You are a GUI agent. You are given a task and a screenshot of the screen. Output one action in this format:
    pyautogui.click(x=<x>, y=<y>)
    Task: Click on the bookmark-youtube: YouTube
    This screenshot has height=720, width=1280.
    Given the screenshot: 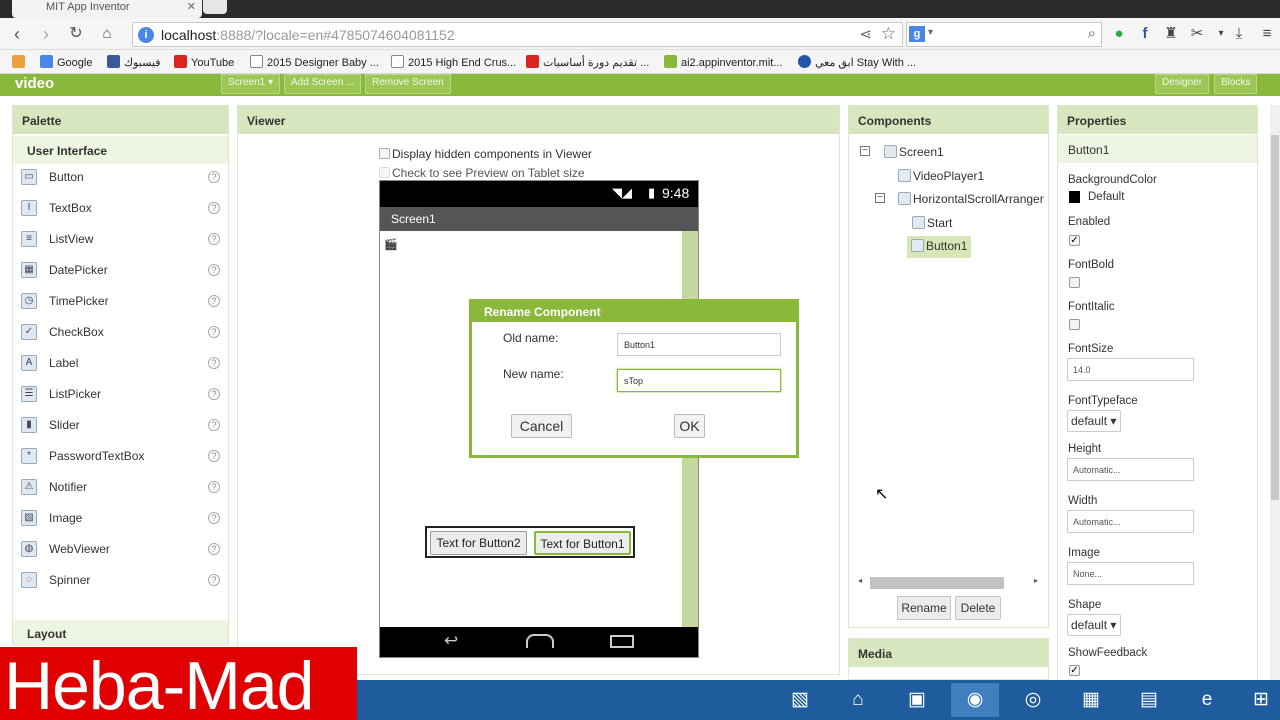 What is the action you would take?
    pyautogui.click(x=204, y=62)
    